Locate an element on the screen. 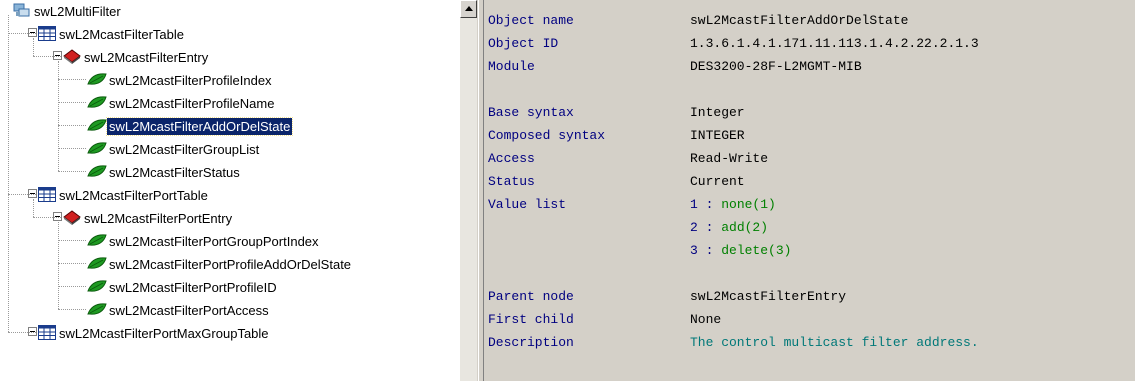  description-key: Description is located at coordinates (531, 342).